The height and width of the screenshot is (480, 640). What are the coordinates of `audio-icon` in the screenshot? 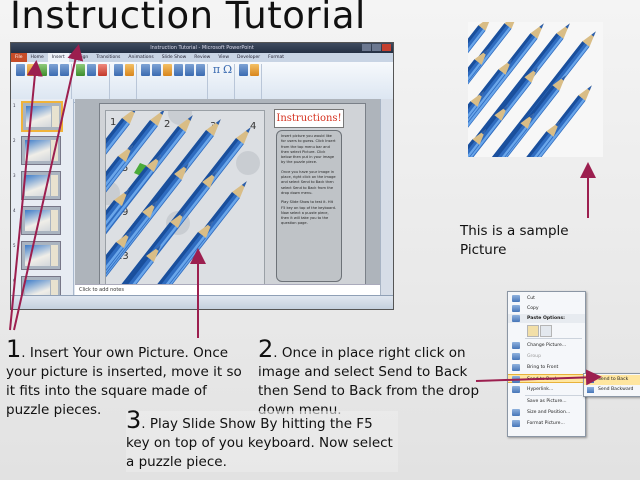 It's located at (254, 70).